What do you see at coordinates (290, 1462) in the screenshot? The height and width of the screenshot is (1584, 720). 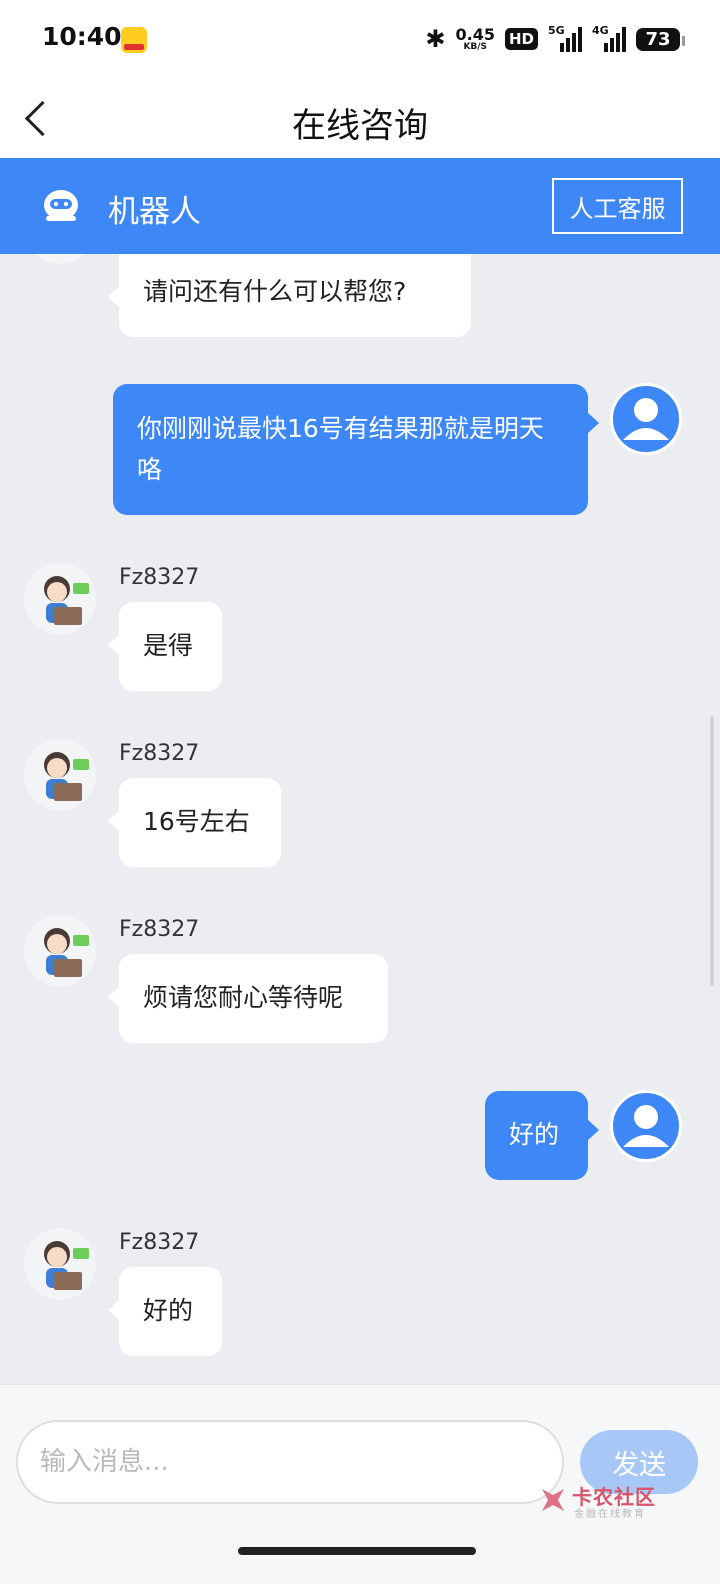 I see `message-input` at bounding box center [290, 1462].